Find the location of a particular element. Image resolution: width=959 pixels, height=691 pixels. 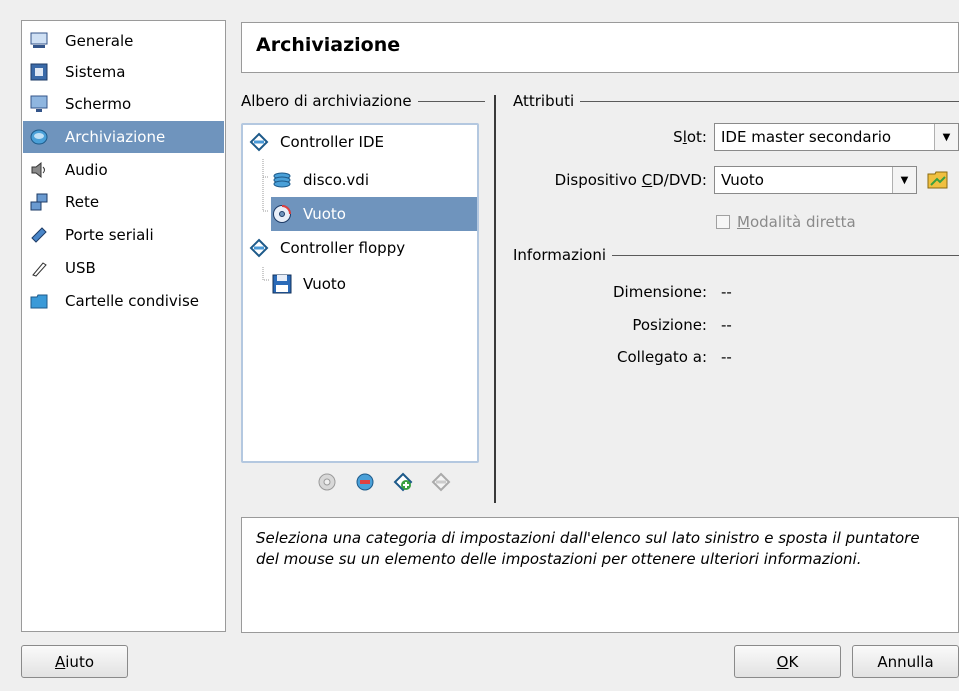

sidebar-item-label: Rete is located at coordinates (82, 202).